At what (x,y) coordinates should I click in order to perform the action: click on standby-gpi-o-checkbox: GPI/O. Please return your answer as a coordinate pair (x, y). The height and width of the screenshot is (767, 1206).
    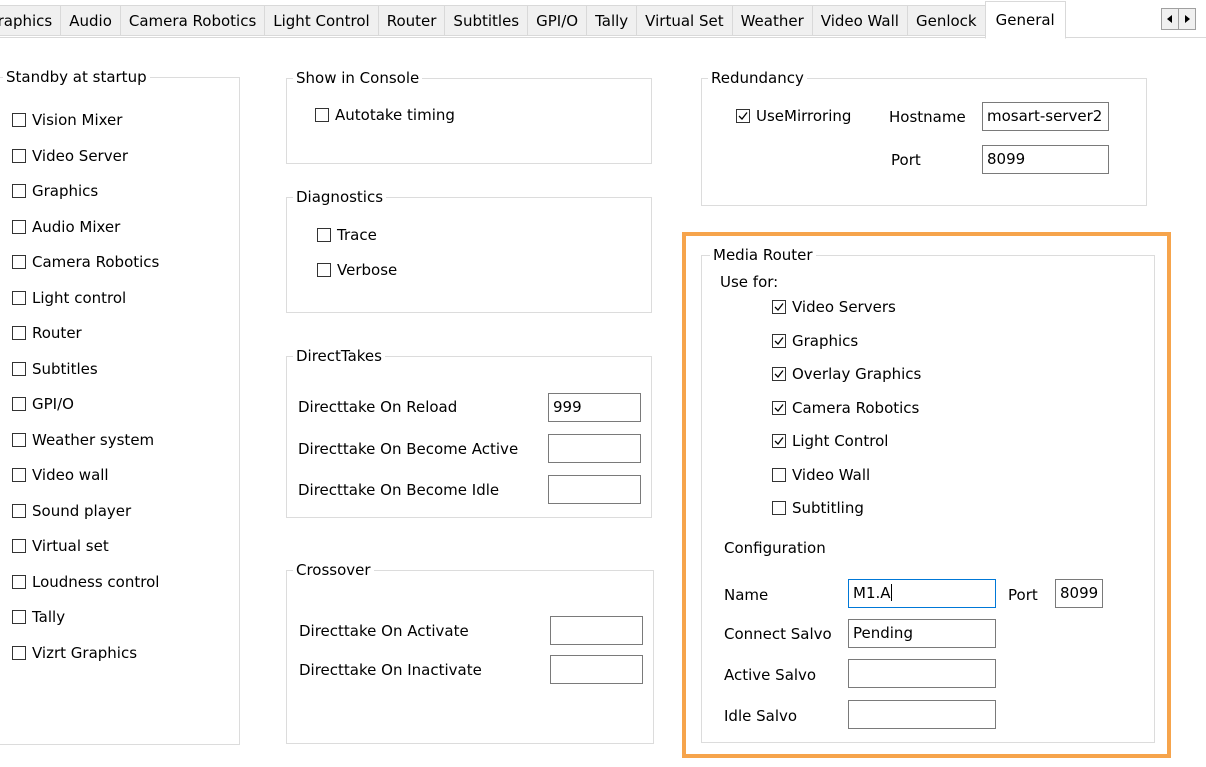
    Looking at the image, I should click on (43, 404).